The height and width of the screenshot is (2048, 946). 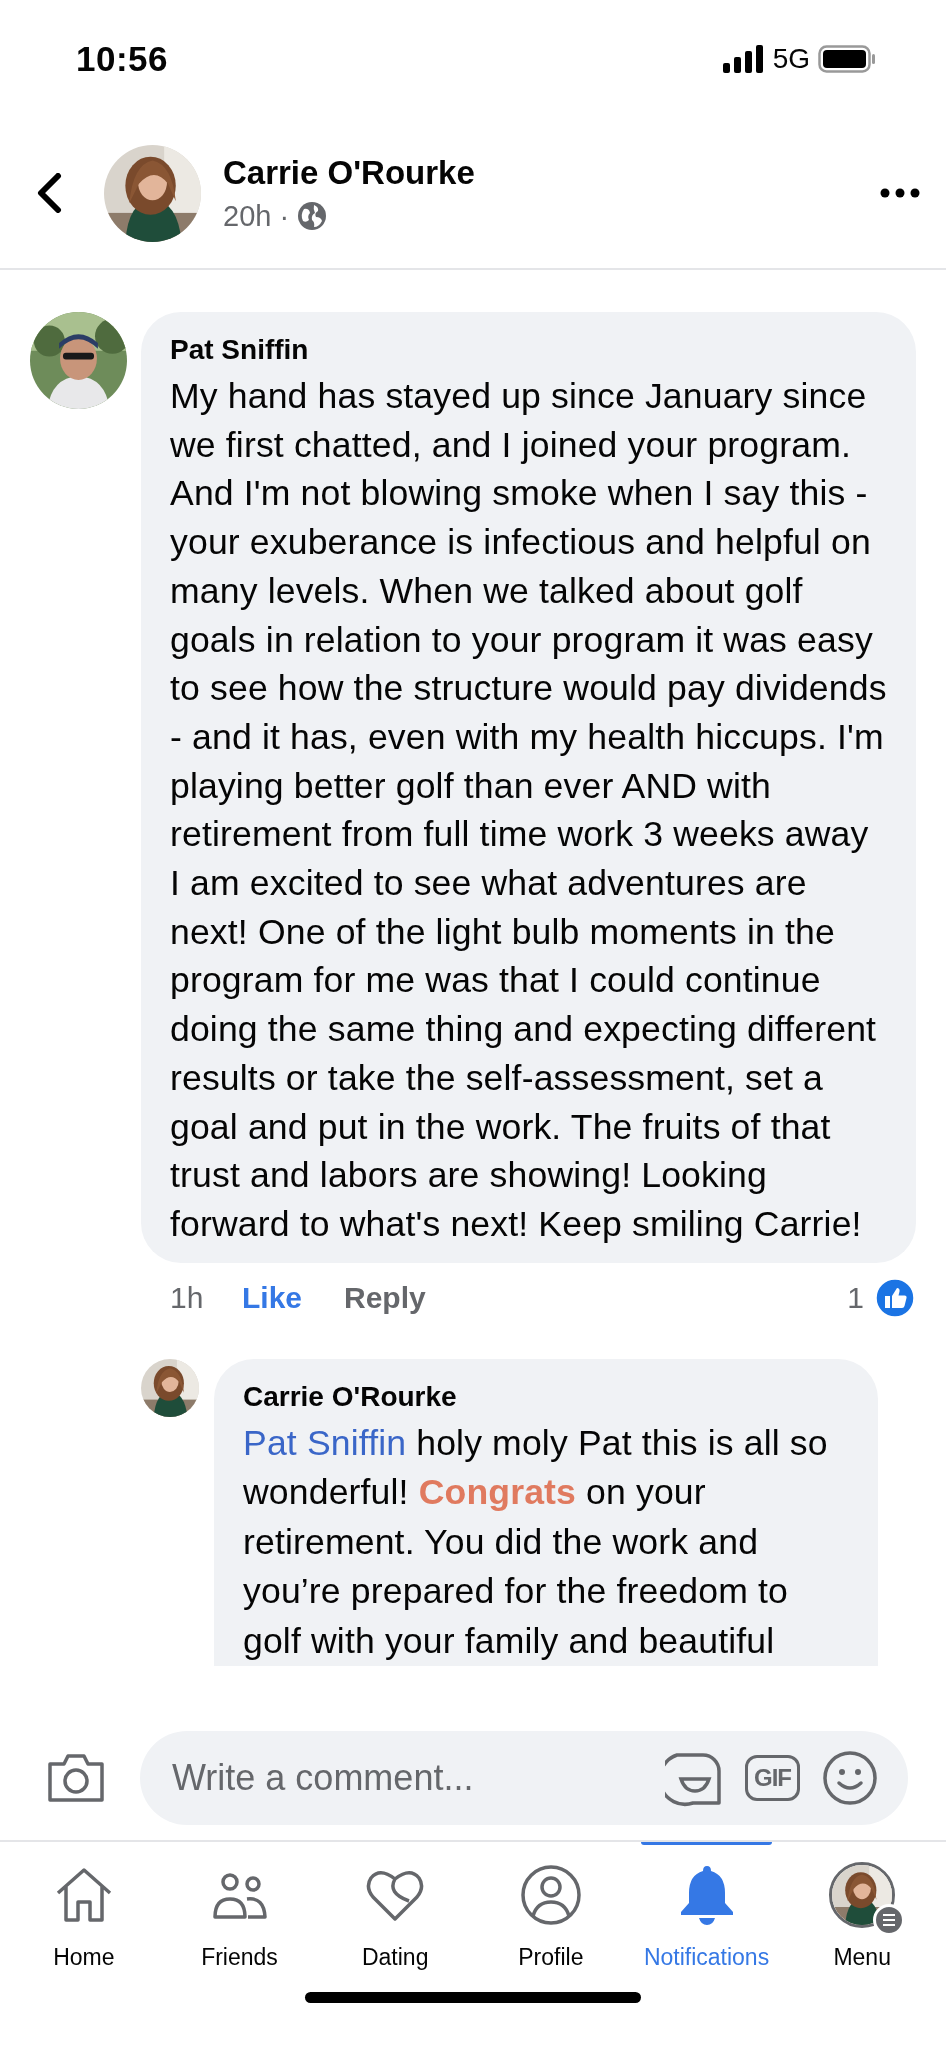 I want to click on nav-tab: Home, so click(x=84, y=1912).